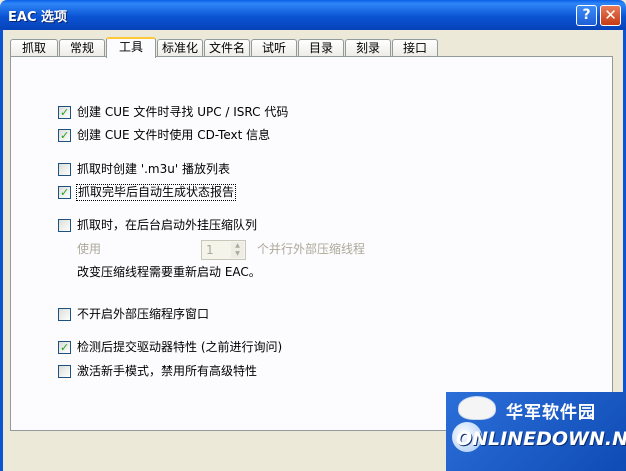  I want to click on checkbox-beginner-mode, so click(64, 371).